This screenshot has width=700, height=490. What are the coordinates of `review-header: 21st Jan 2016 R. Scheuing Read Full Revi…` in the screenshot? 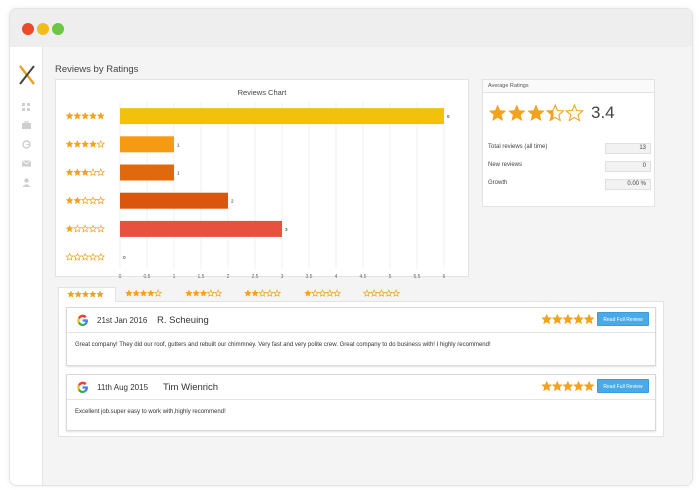 It's located at (361, 320).